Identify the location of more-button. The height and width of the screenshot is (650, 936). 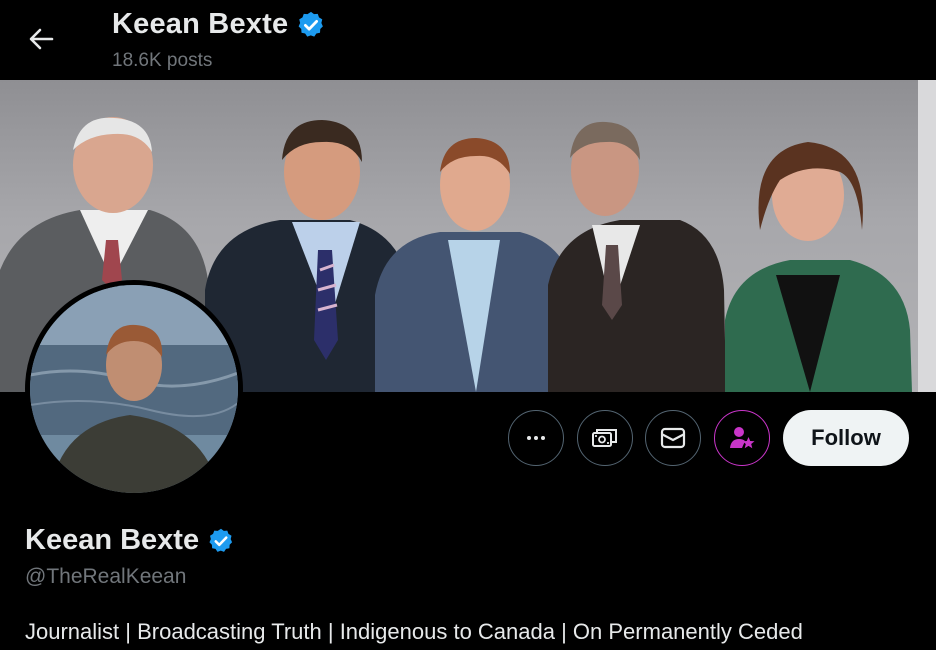
(536, 438).